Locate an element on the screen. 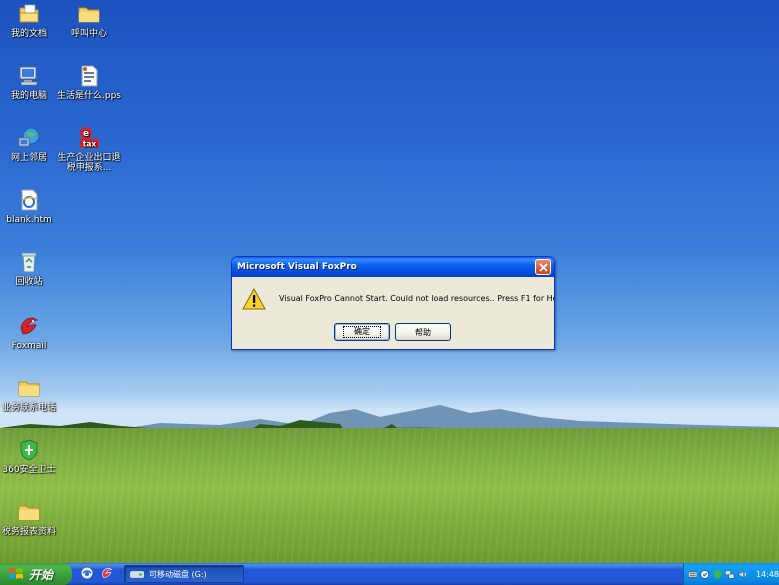 The height and width of the screenshot is (585, 779). svg-text: tax is located at coordinates (90, 144).